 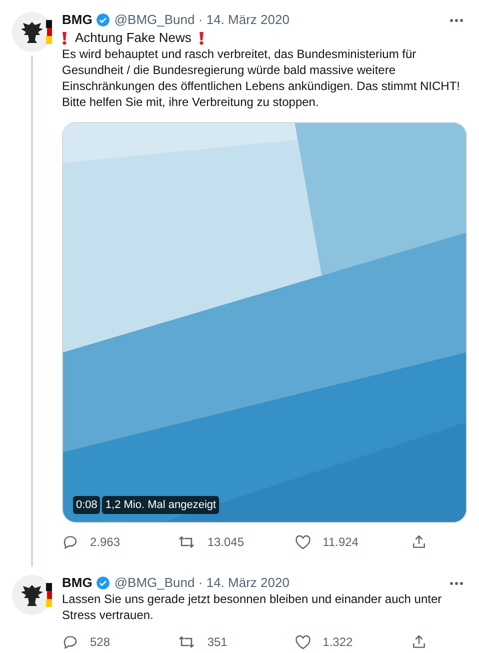 What do you see at coordinates (228, 642) in the screenshot?
I see `retweet-button: 351` at bounding box center [228, 642].